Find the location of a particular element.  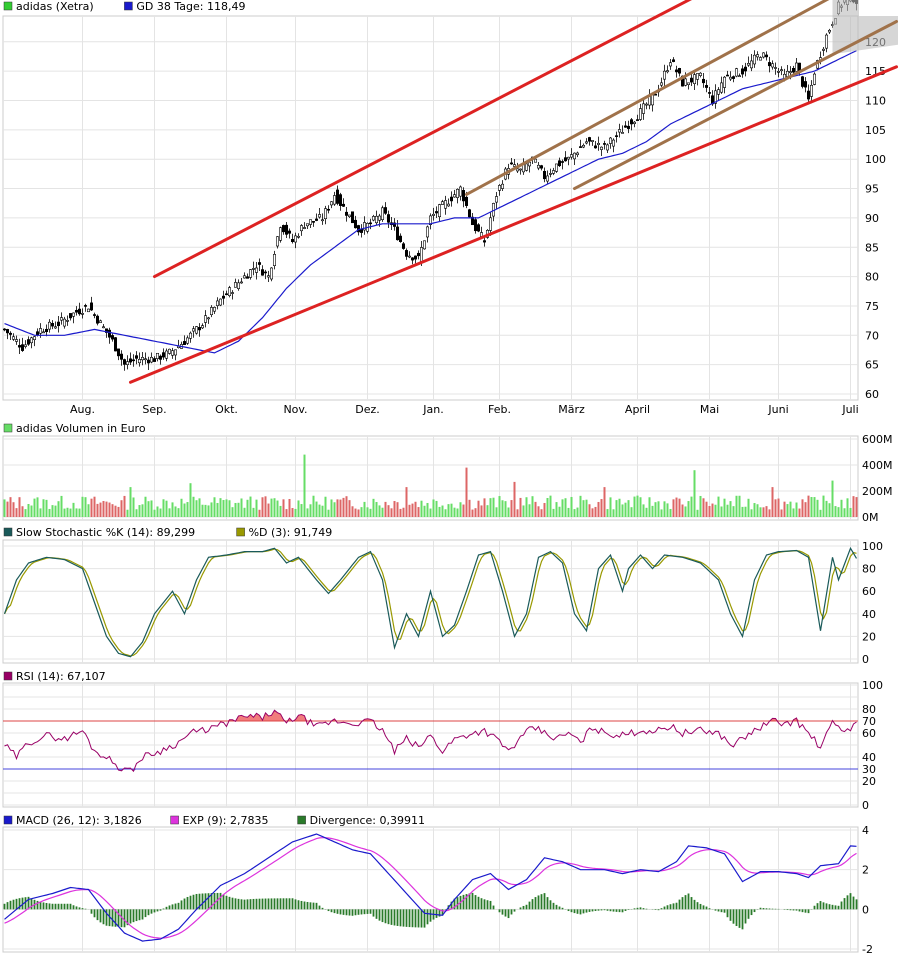

month-tick-label: Juni is located at coordinates (777, 409).